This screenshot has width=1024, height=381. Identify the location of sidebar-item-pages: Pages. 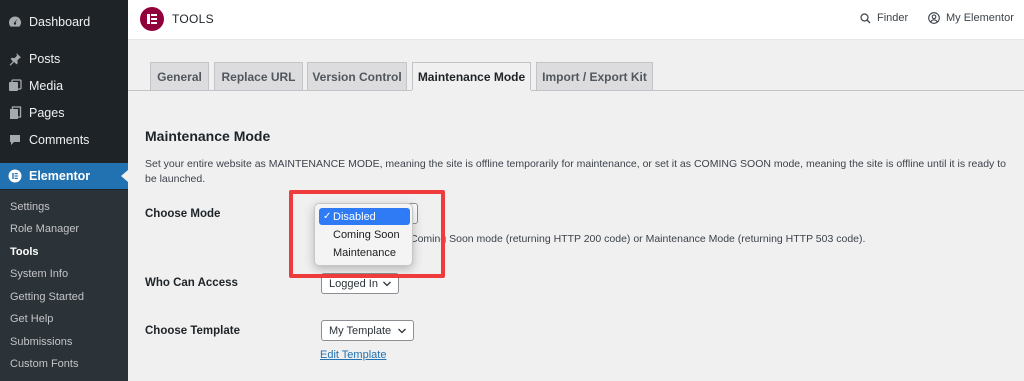
(64, 113).